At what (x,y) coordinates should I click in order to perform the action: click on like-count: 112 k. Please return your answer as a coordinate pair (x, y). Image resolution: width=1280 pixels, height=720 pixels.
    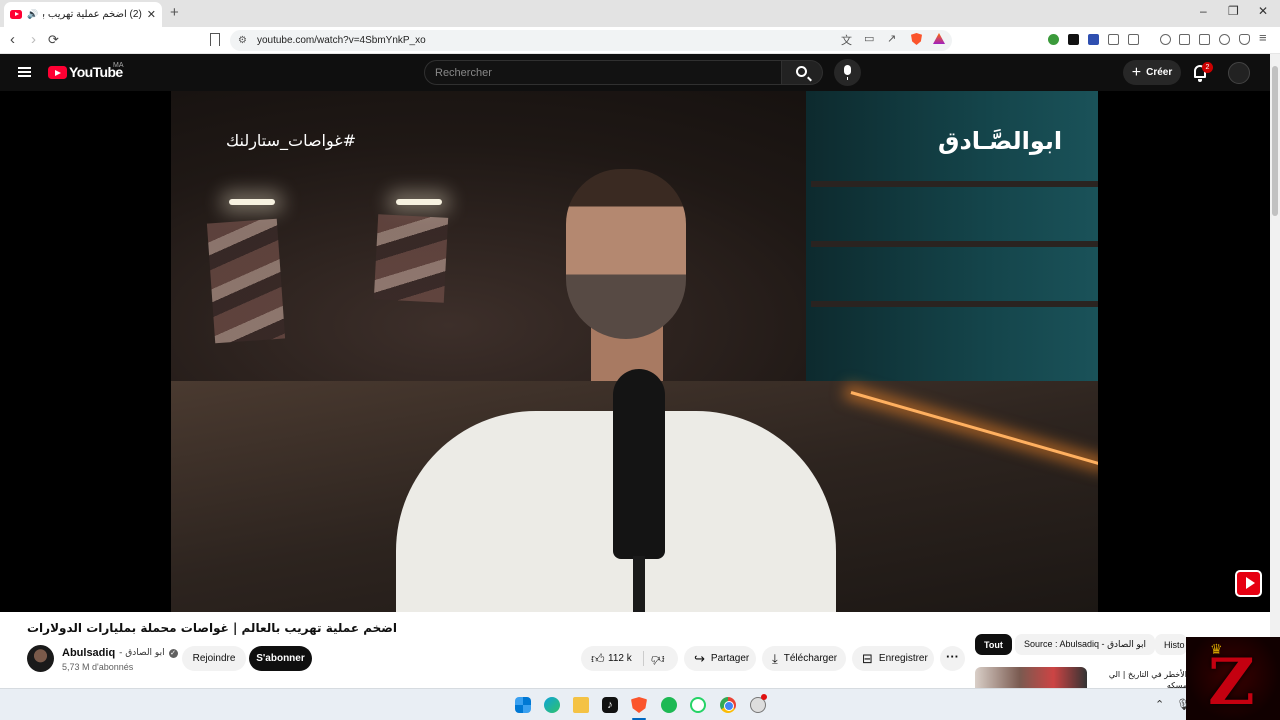
    Looking at the image, I should click on (620, 658).